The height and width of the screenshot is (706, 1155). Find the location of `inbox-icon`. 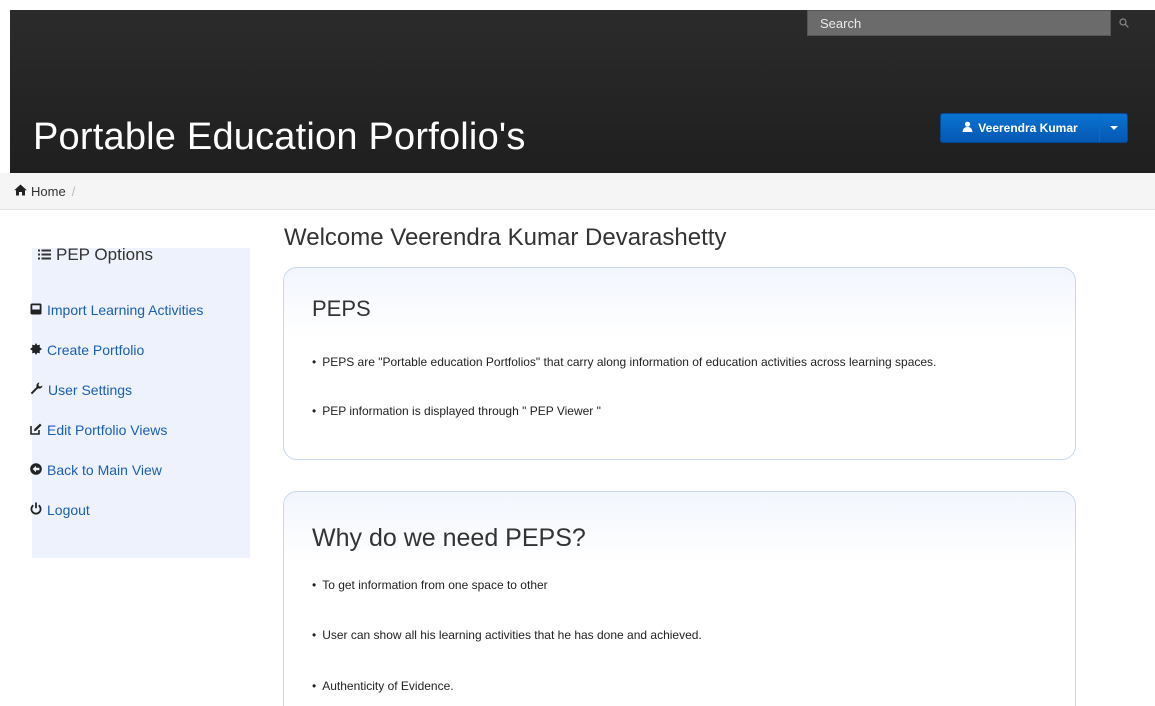

inbox-icon is located at coordinates (36, 310).